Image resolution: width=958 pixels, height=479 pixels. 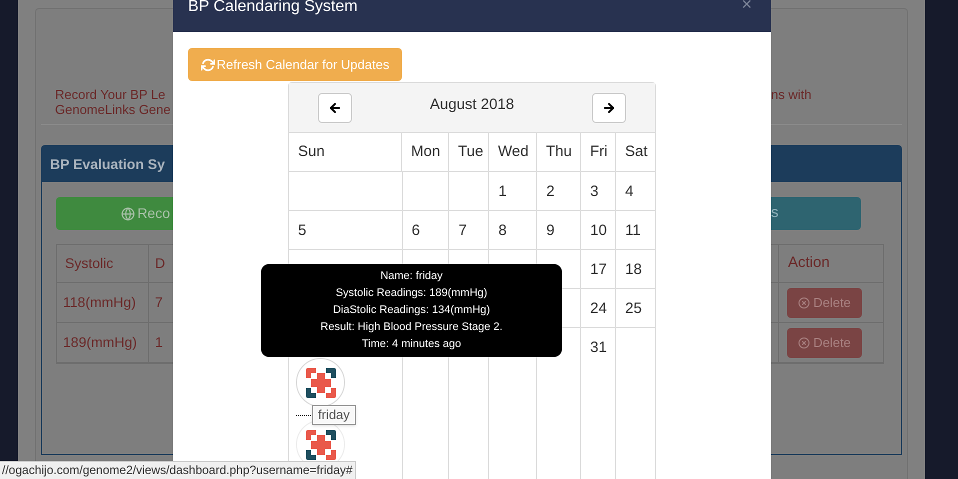 I want to click on panel-header: BP Evaluation Sy, so click(x=107, y=164).